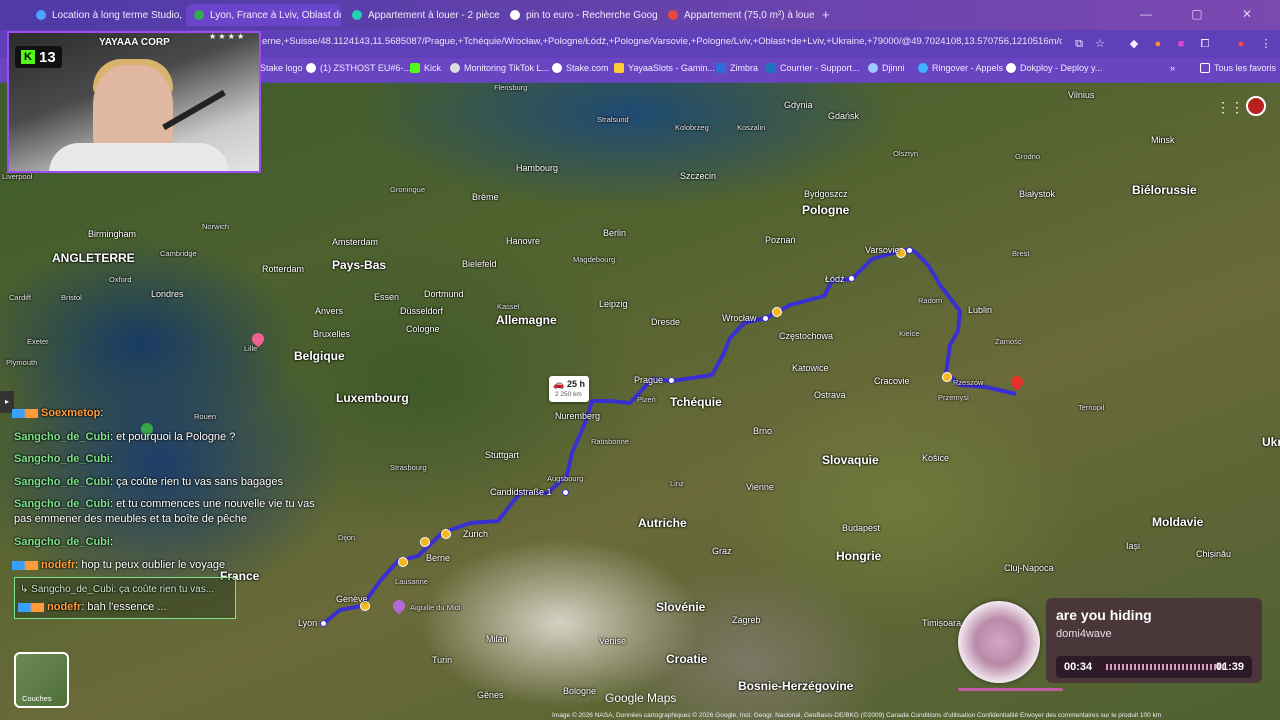 The width and height of the screenshot is (1280, 720). I want to click on tab-location-studio: Location à long terme Studio, 3 ✕, so click(105, 15).